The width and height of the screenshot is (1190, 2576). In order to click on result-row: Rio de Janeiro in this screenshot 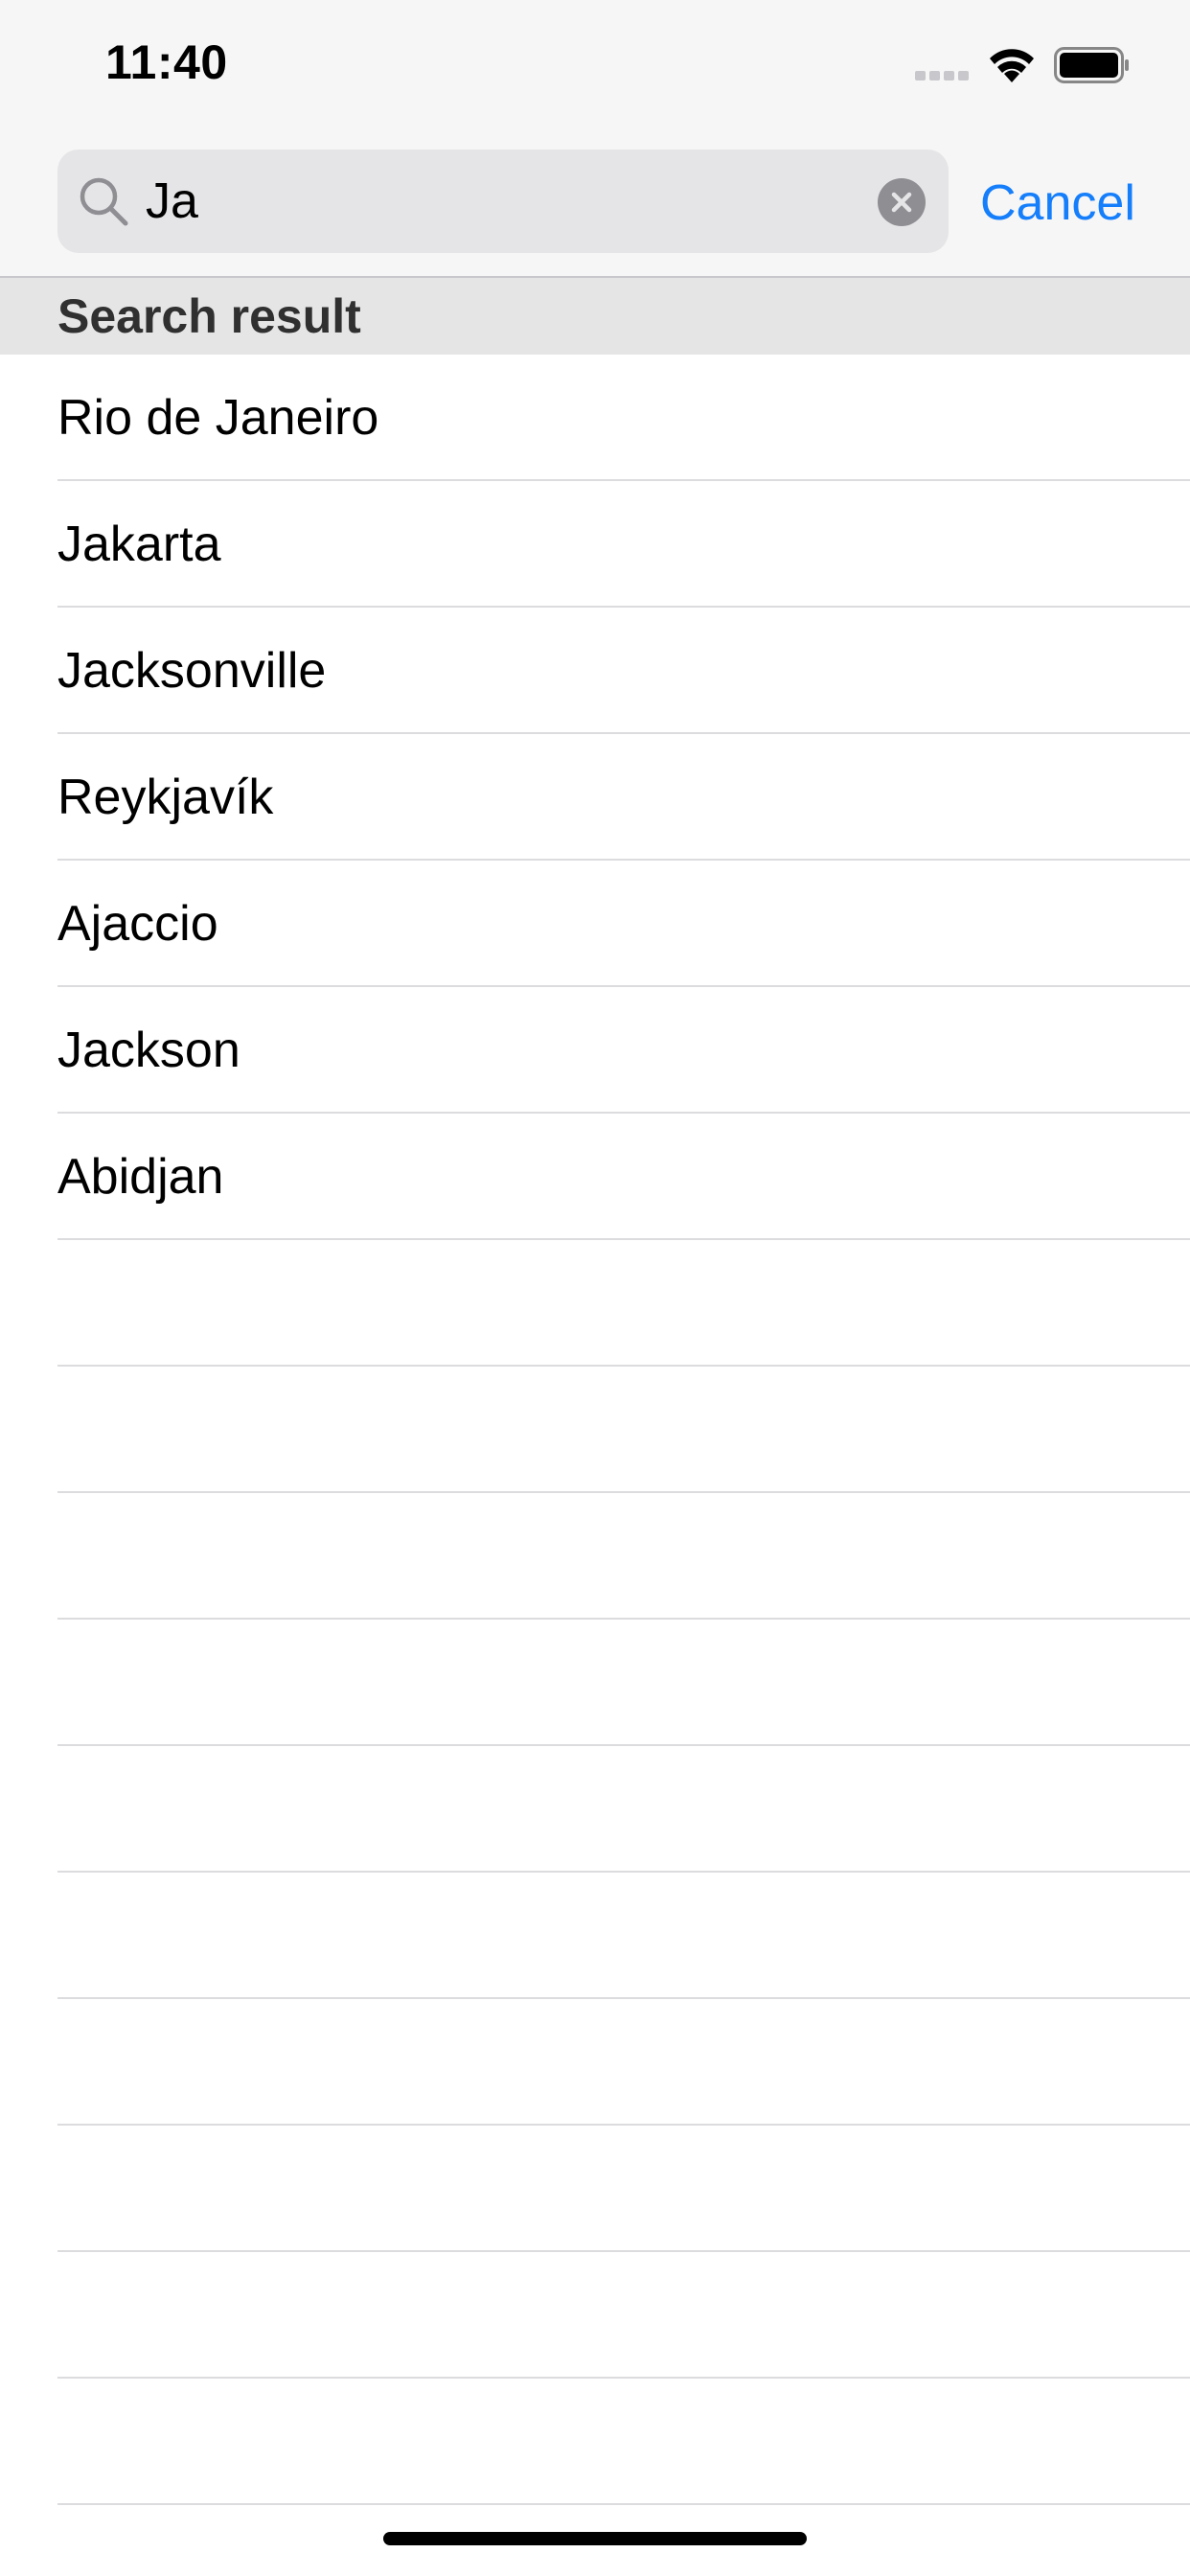, I will do `click(595, 418)`.